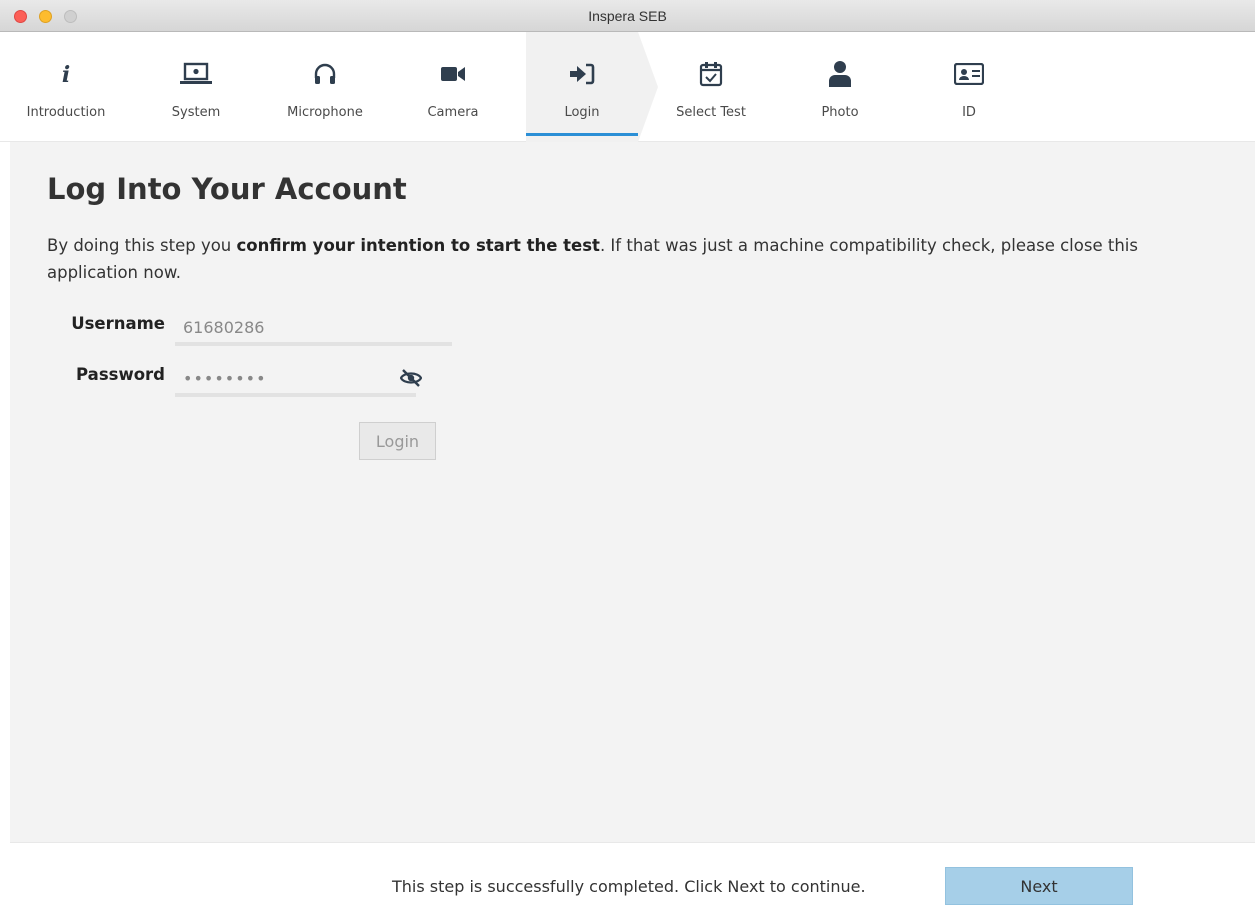 The width and height of the screenshot is (1255, 920). What do you see at coordinates (66, 112) in the screenshot?
I see `step-label: Introduction` at bounding box center [66, 112].